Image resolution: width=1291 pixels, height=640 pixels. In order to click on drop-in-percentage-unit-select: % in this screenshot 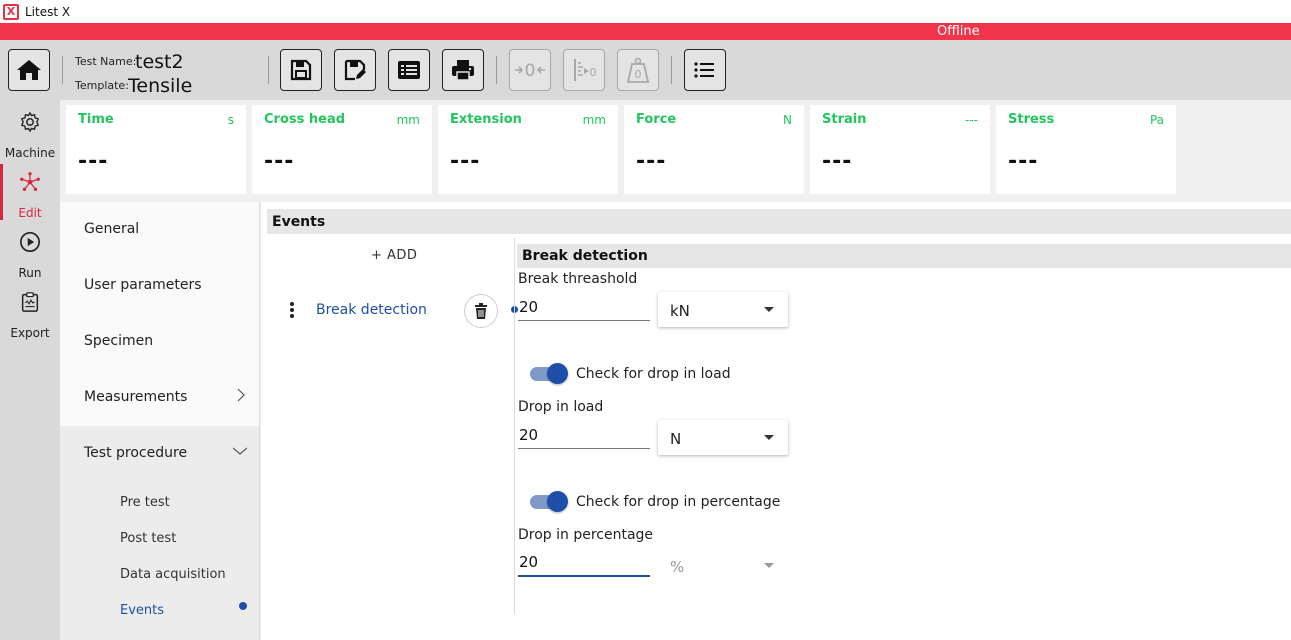, I will do `click(723, 565)`.